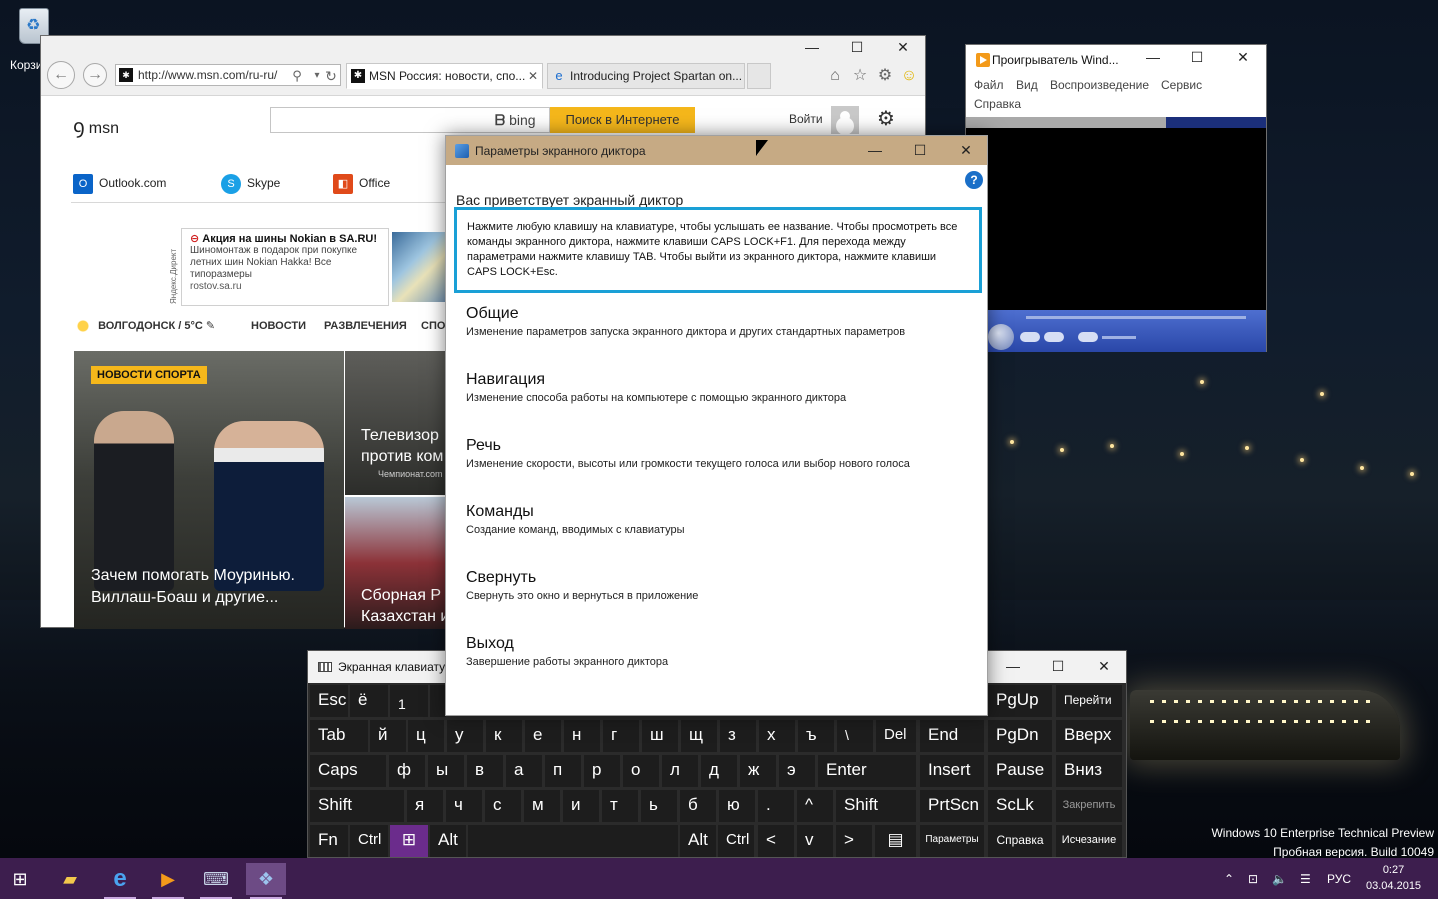 This screenshot has height=899, width=1438. Describe the element at coordinates (737, 806) in the screenshot. I see `key-letter: ю` at that location.